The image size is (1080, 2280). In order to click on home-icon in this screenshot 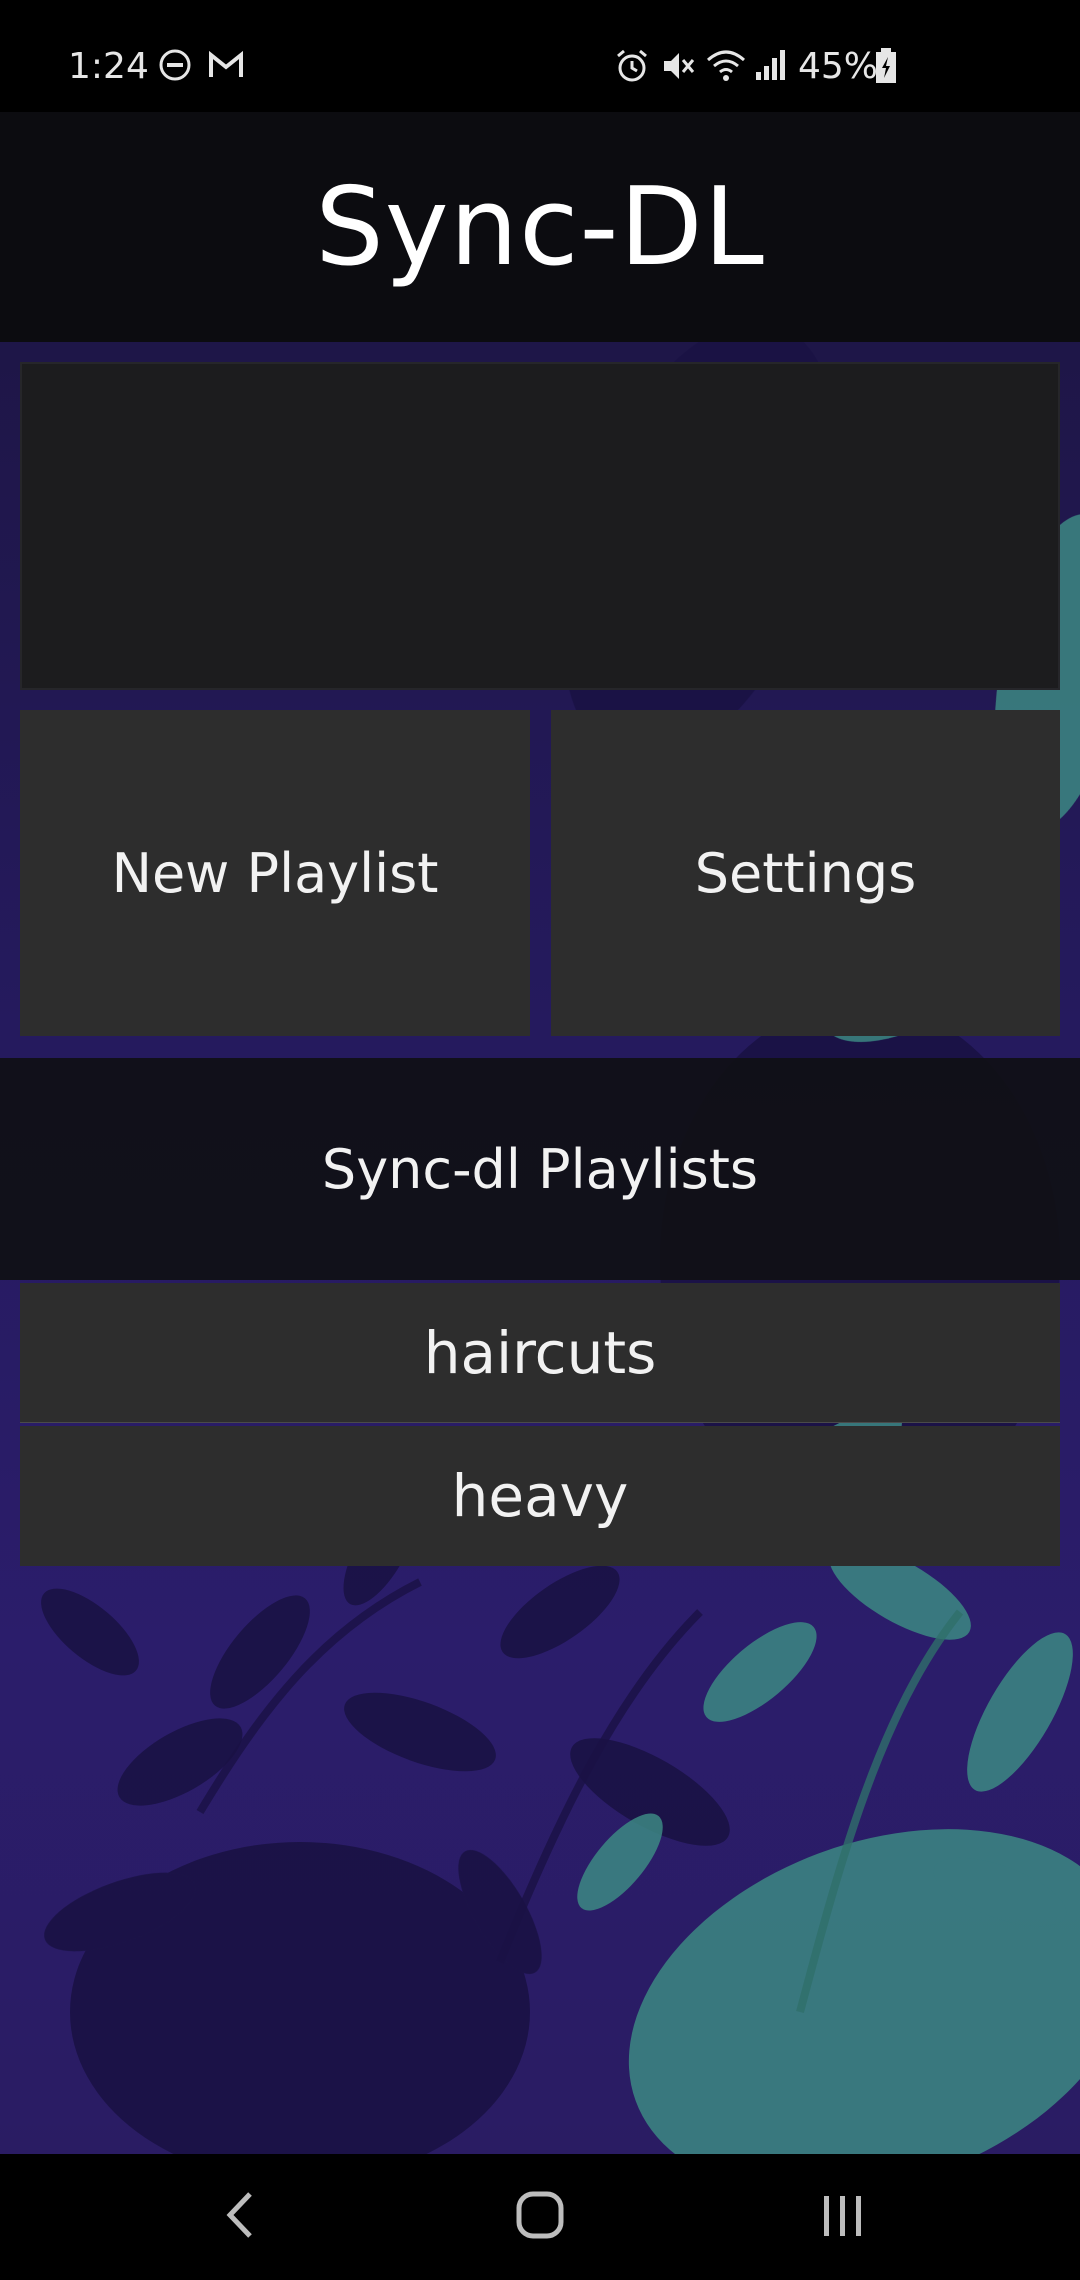, I will do `click(540, 2217)`.